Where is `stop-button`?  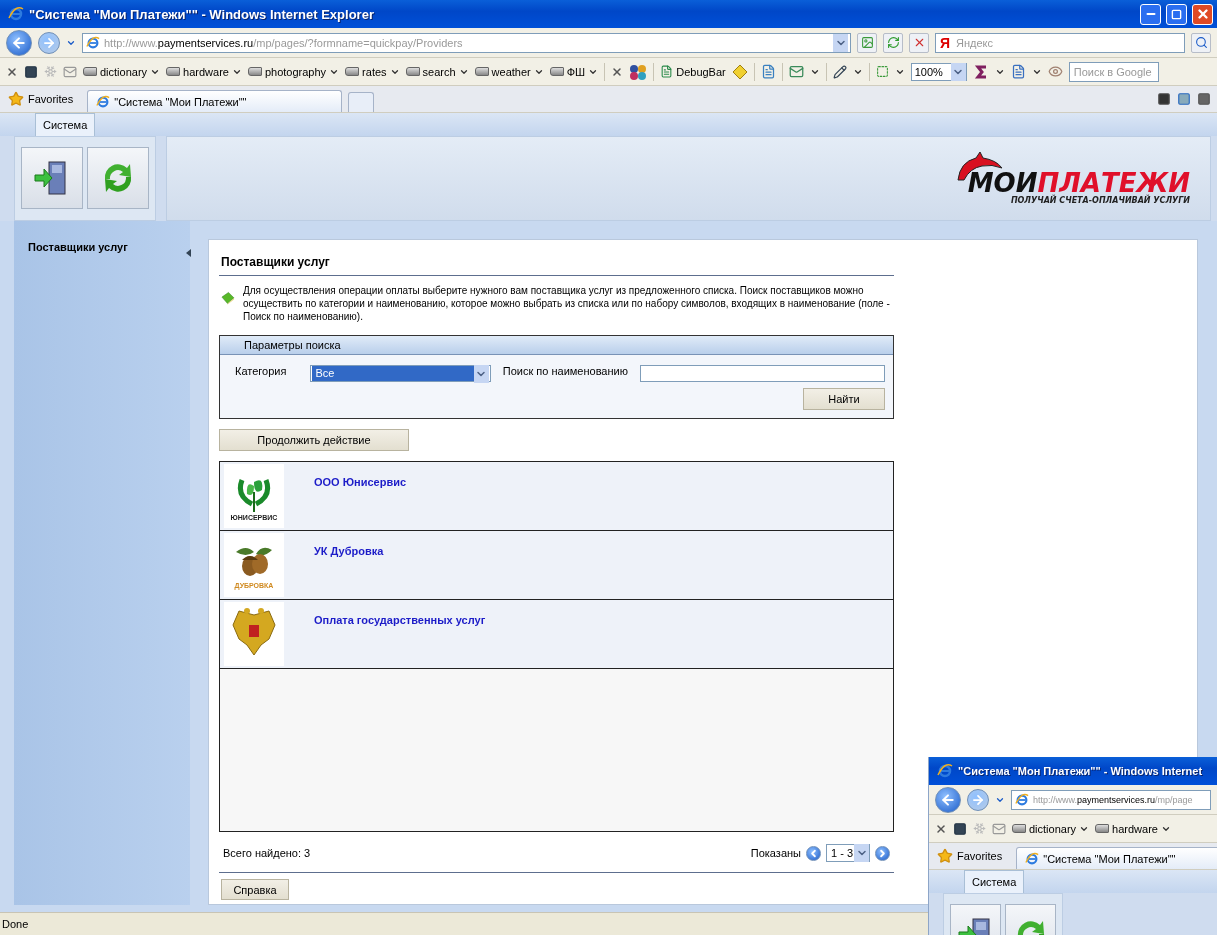 stop-button is located at coordinates (919, 42).